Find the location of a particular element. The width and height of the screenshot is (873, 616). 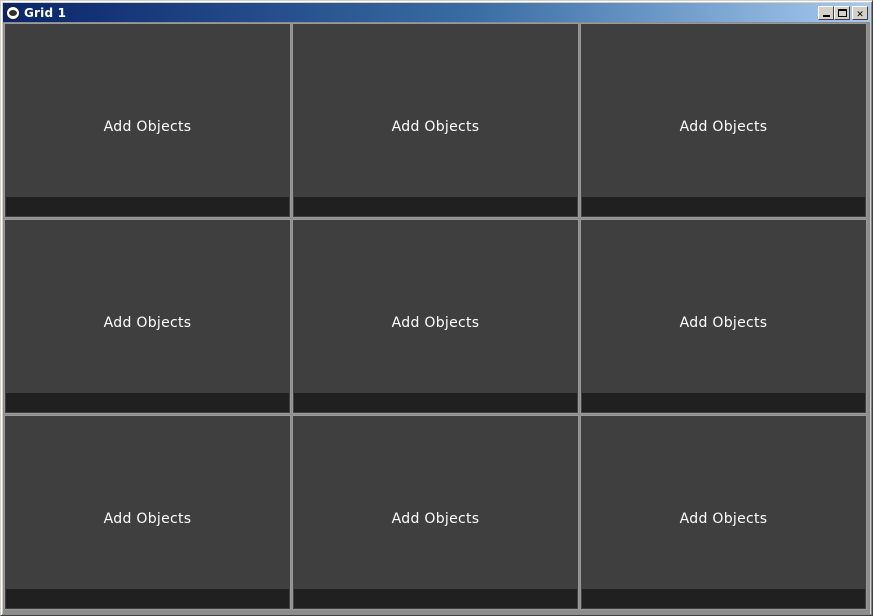

title-bar: Grid 1 ✕ is located at coordinates (436, 12).